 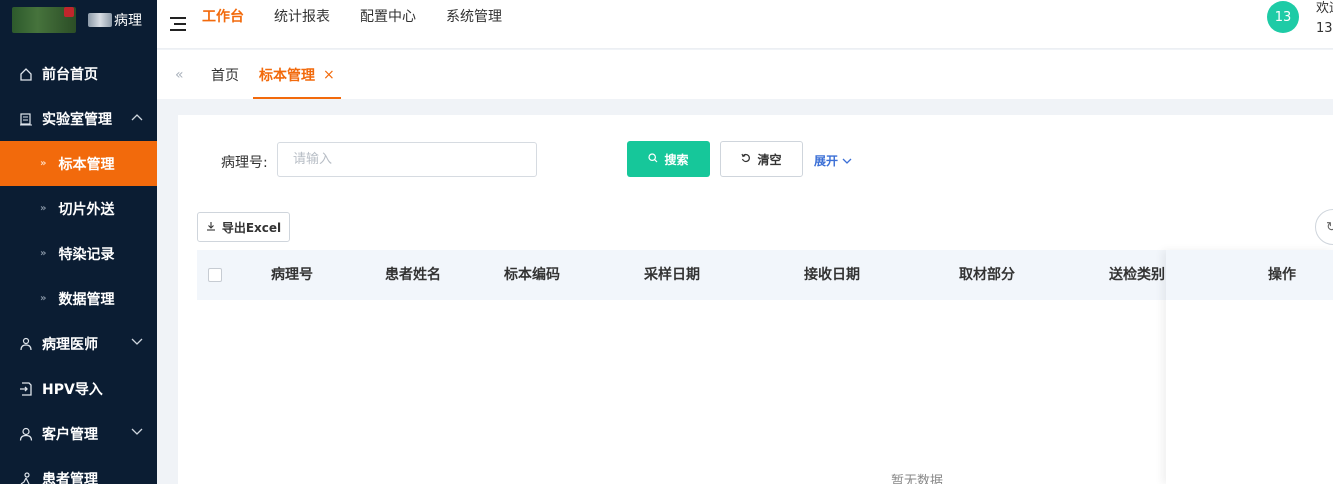 What do you see at coordinates (86, 299) in the screenshot?
I see `sidebar-item-label: 数据管理` at bounding box center [86, 299].